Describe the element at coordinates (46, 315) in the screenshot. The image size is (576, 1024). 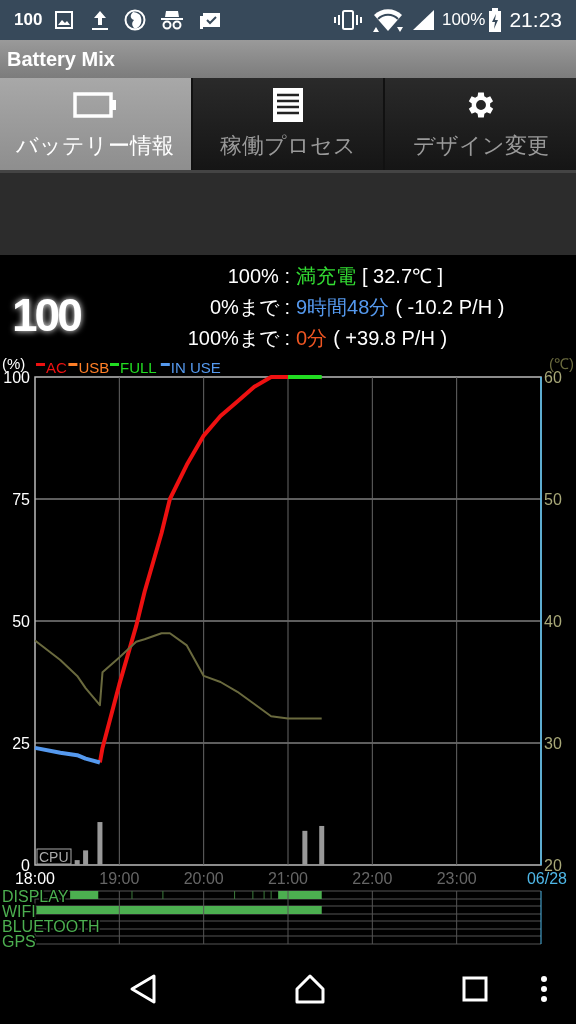
I see `battery-level-number: 100` at that location.